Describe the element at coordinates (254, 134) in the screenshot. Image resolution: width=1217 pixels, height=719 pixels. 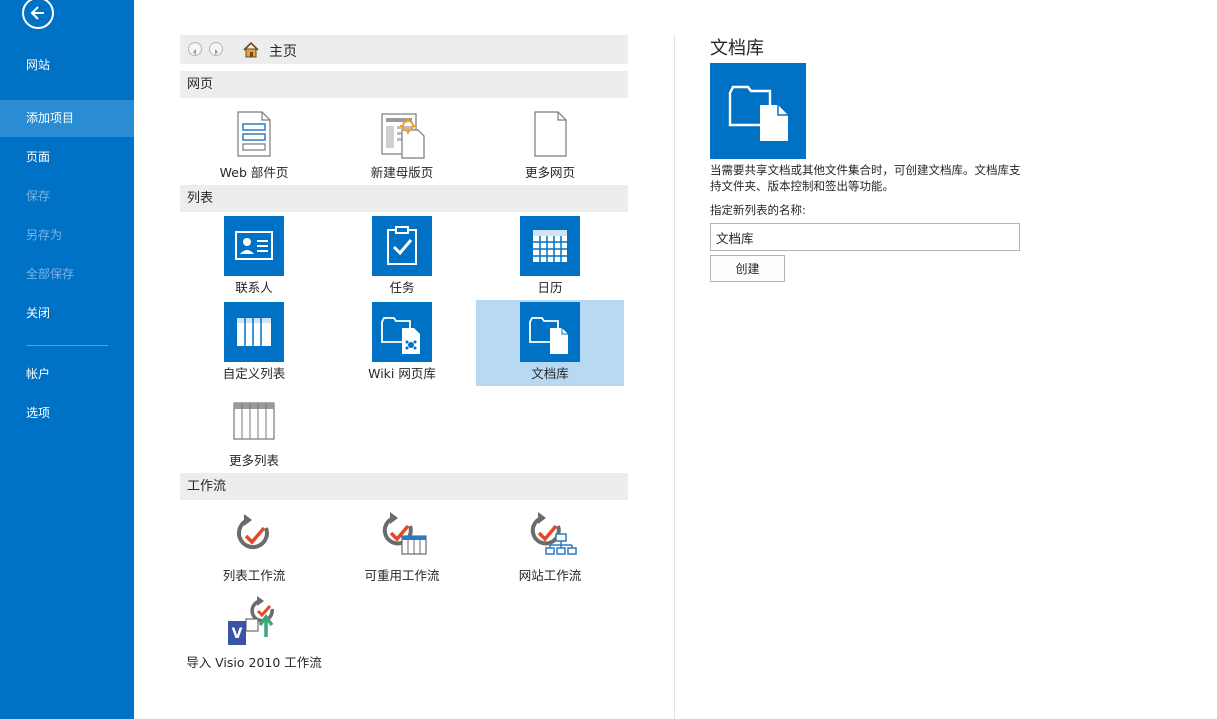
I see `web-part-page-icon` at that location.